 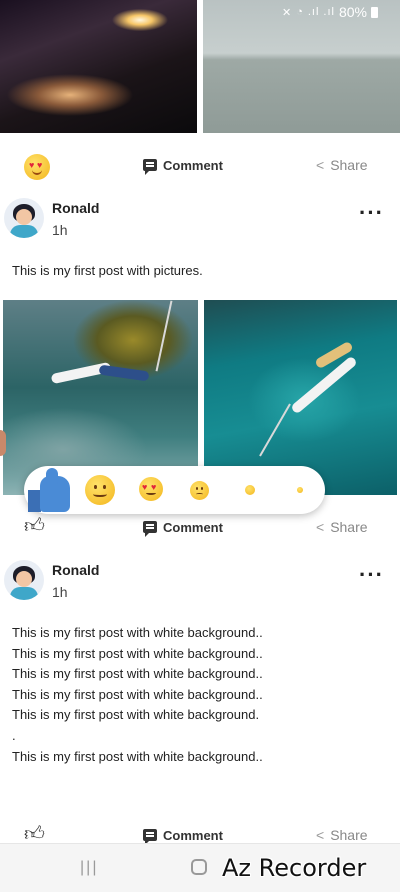 I want to click on home-button, so click(x=199, y=867).